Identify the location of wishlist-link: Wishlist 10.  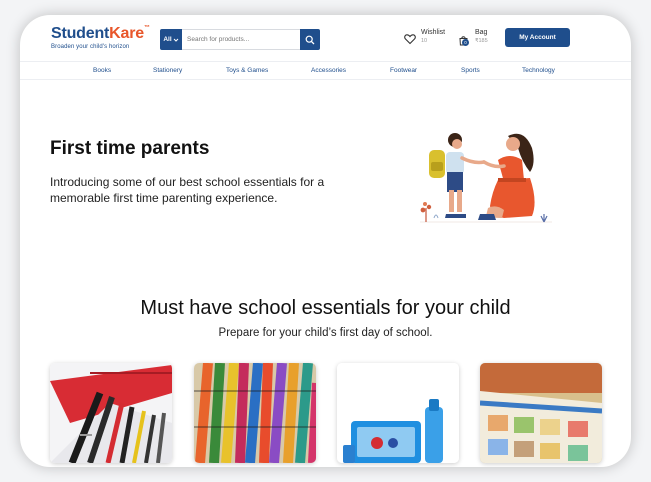
(424, 37).